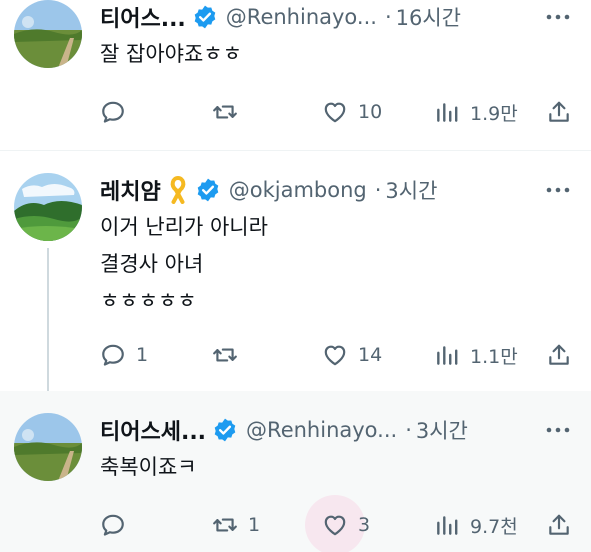  What do you see at coordinates (148, 467) in the screenshot?
I see `tweet-text: 축복이죠ㅋ` at bounding box center [148, 467].